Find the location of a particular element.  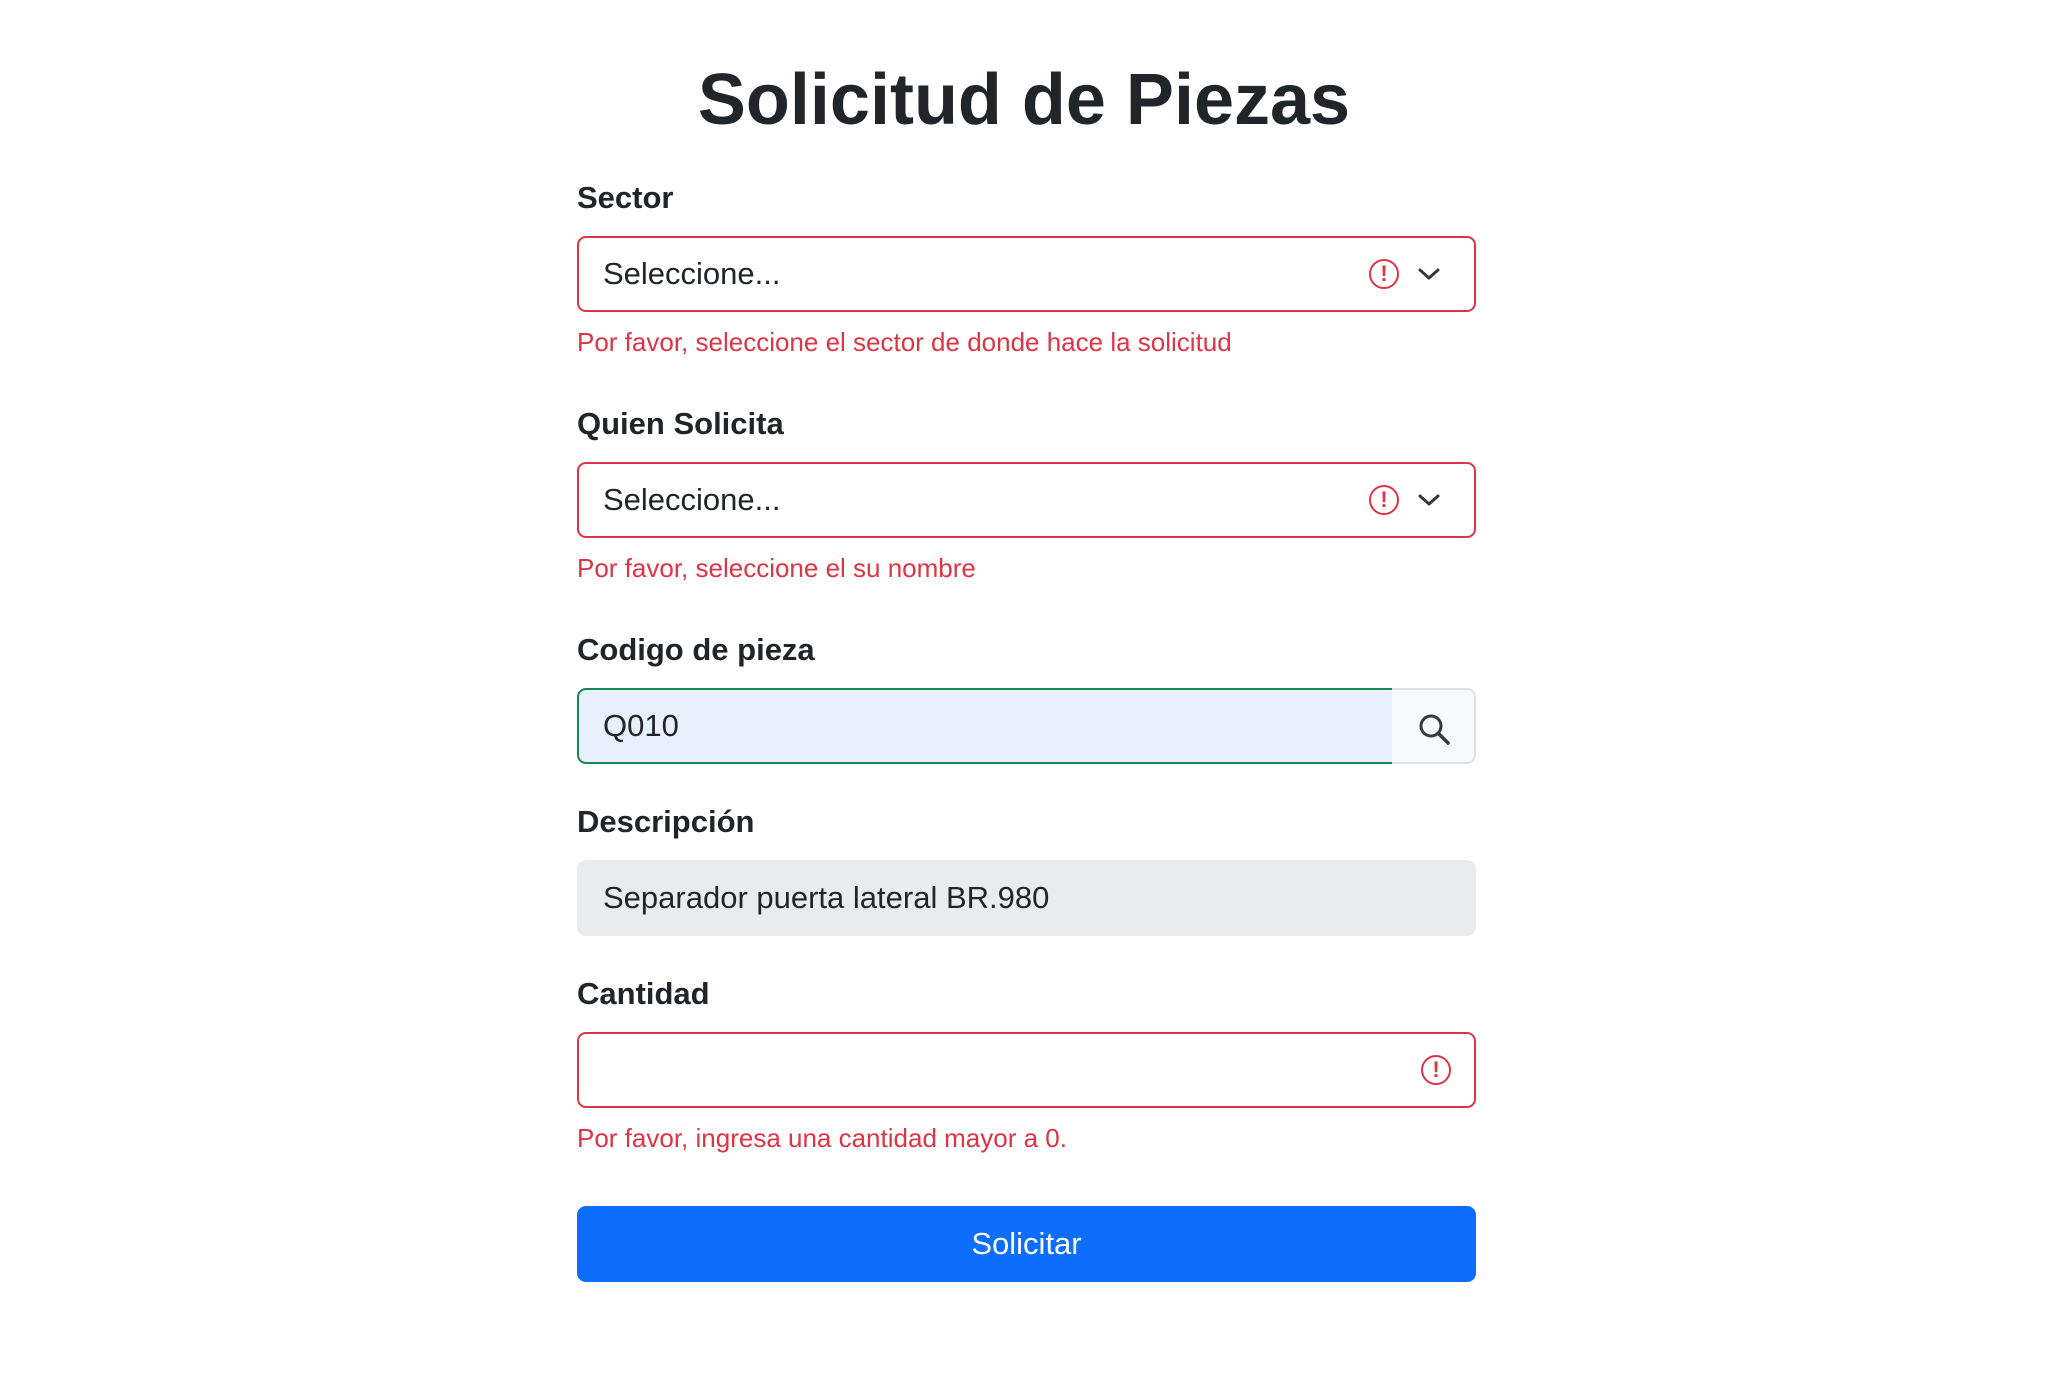

description-label: Descripción is located at coordinates (666, 821).